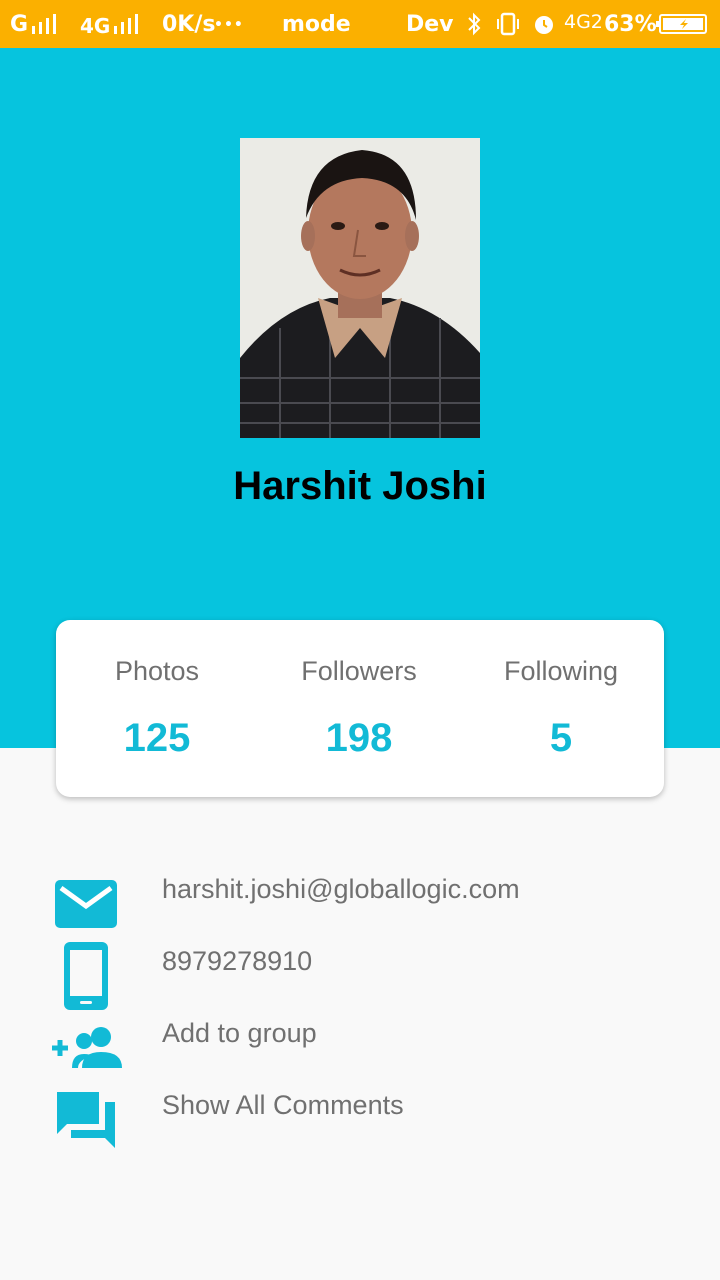 The width and height of the screenshot is (720, 1280). What do you see at coordinates (229, 25) in the screenshot?
I see `more-dots: •••` at bounding box center [229, 25].